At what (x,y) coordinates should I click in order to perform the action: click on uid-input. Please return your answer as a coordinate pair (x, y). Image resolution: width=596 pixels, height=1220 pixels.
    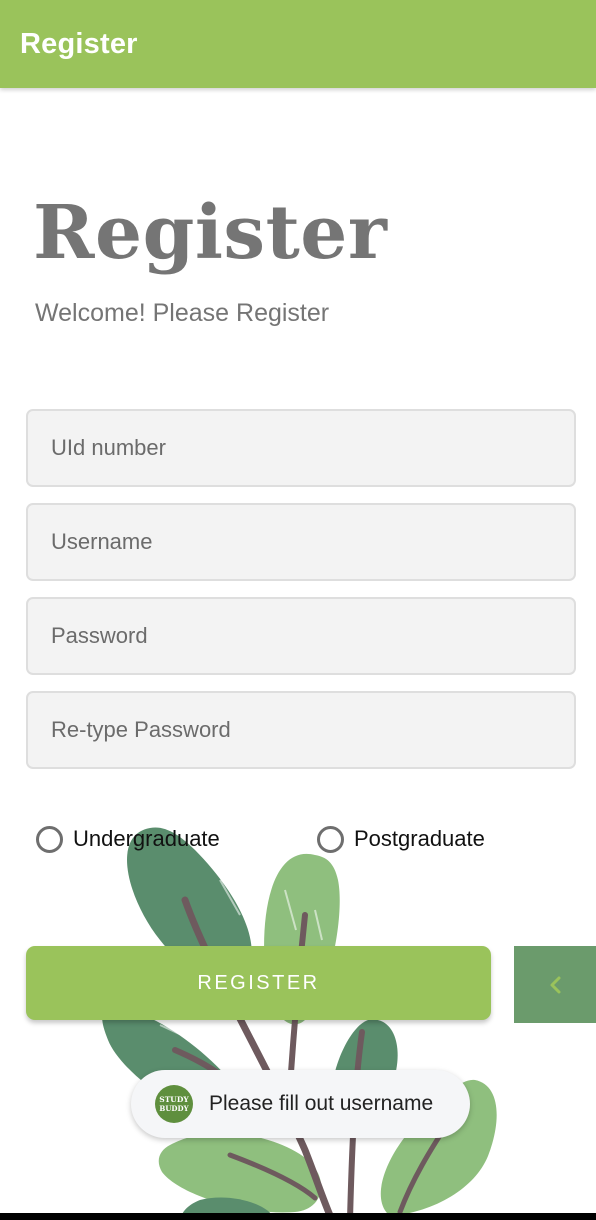
    Looking at the image, I should click on (301, 448).